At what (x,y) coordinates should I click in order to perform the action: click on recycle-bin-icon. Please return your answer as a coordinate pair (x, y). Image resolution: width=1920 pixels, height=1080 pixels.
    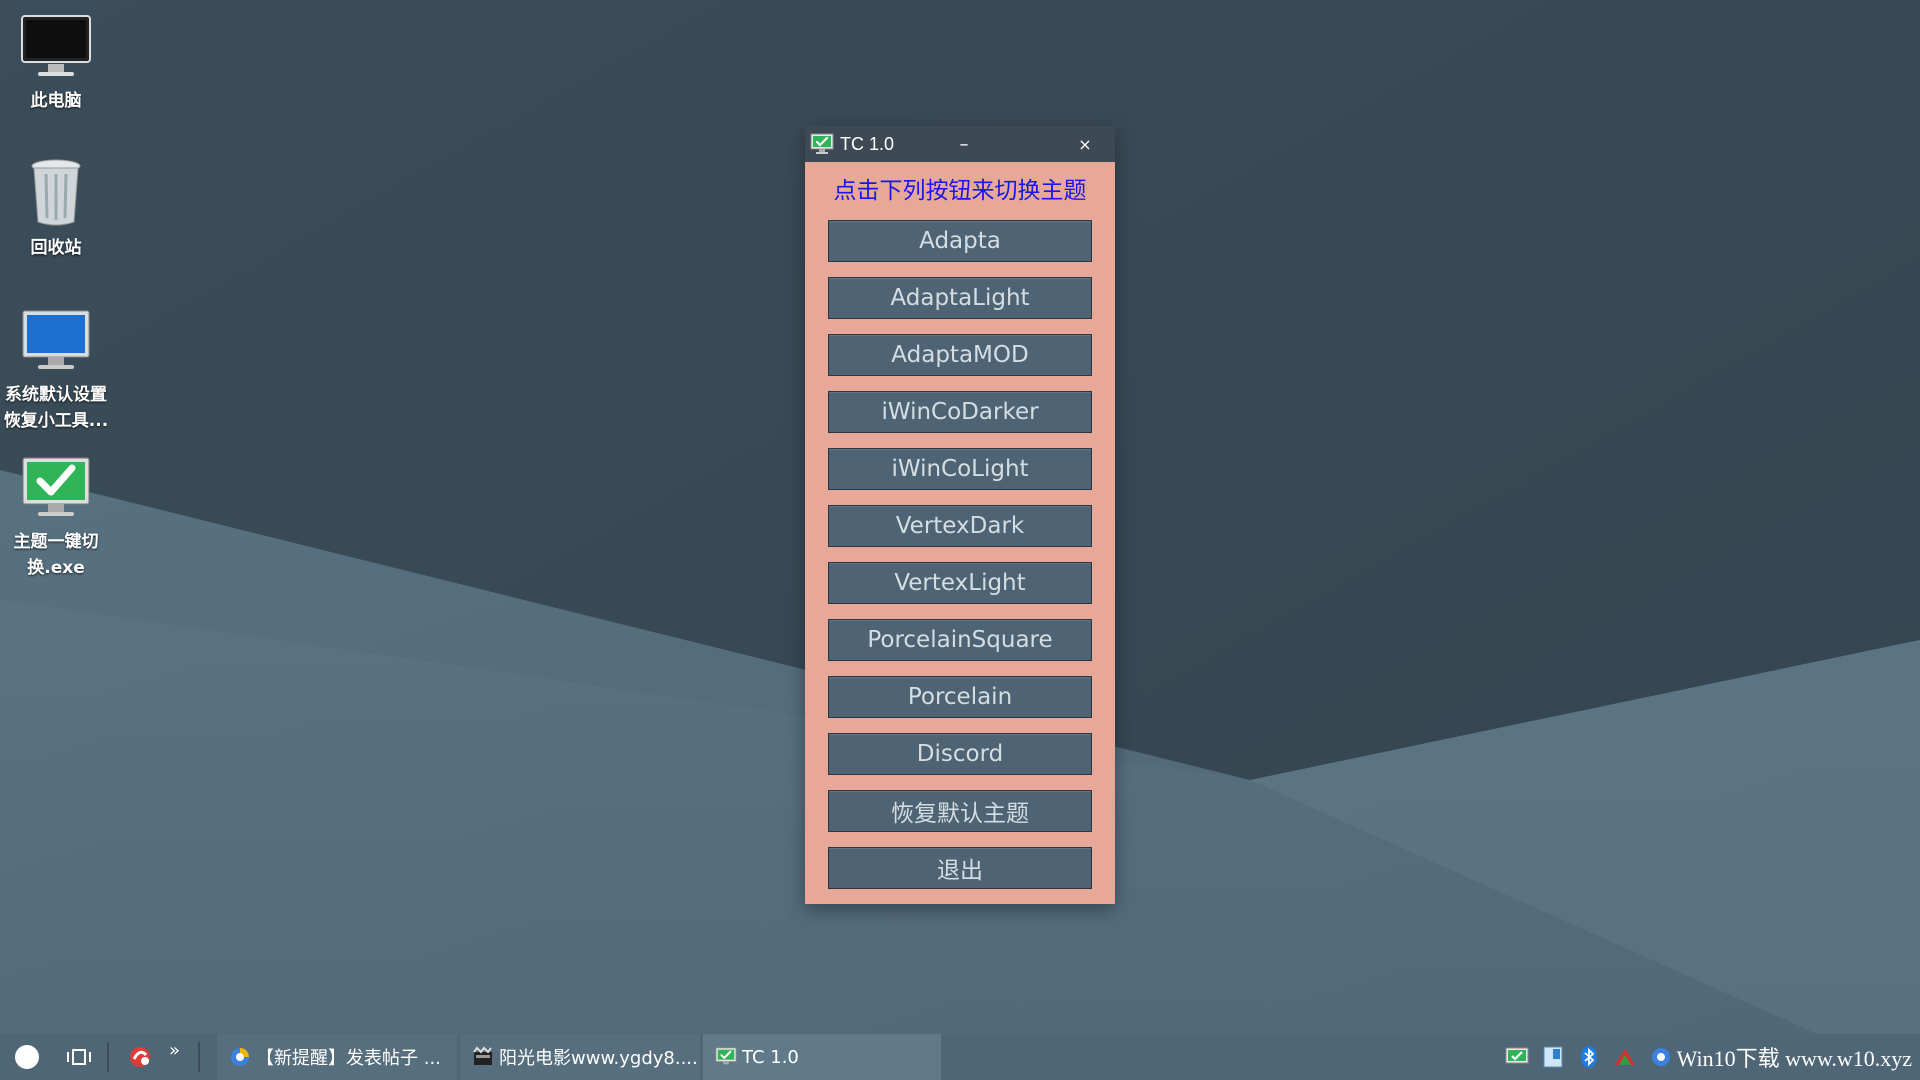
    Looking at the image, I should click on (56, 193).